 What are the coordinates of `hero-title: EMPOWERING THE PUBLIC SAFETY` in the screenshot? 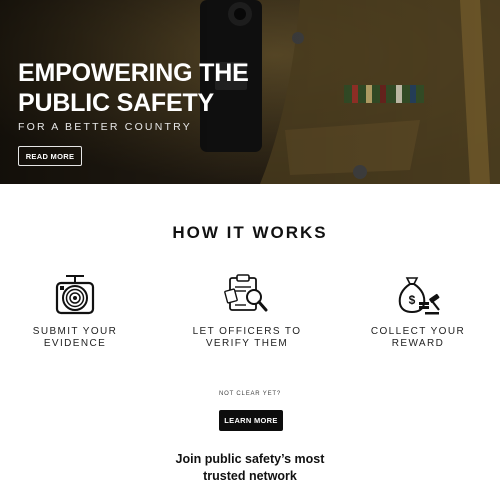 It's located at (168, 88).